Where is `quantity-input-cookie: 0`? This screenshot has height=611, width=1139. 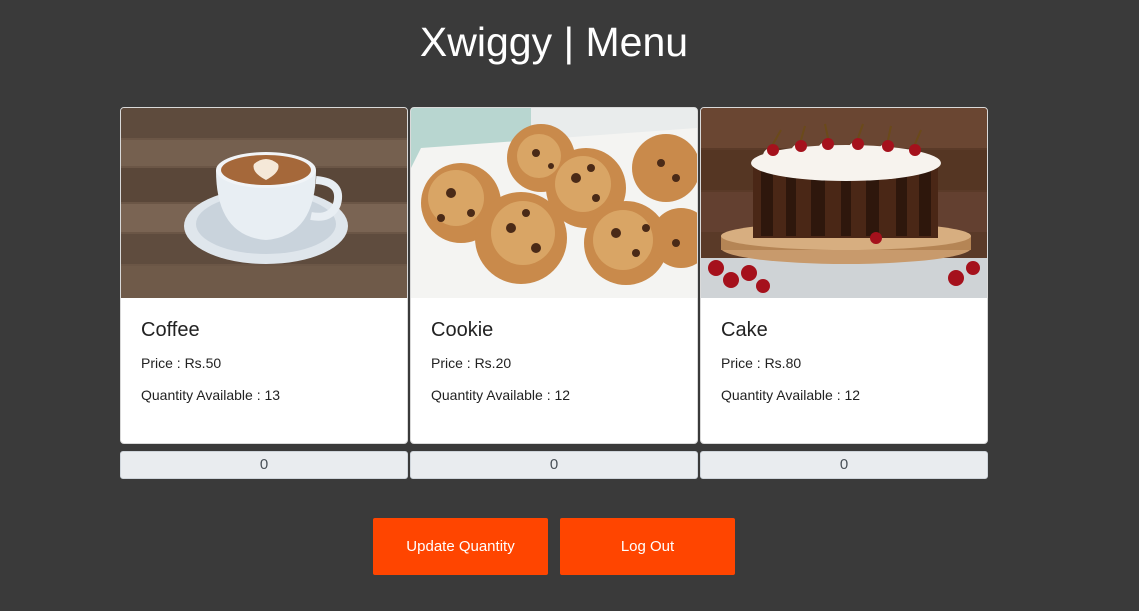 quantity-input-cookie: 0 is located at coordinates (554, 465).